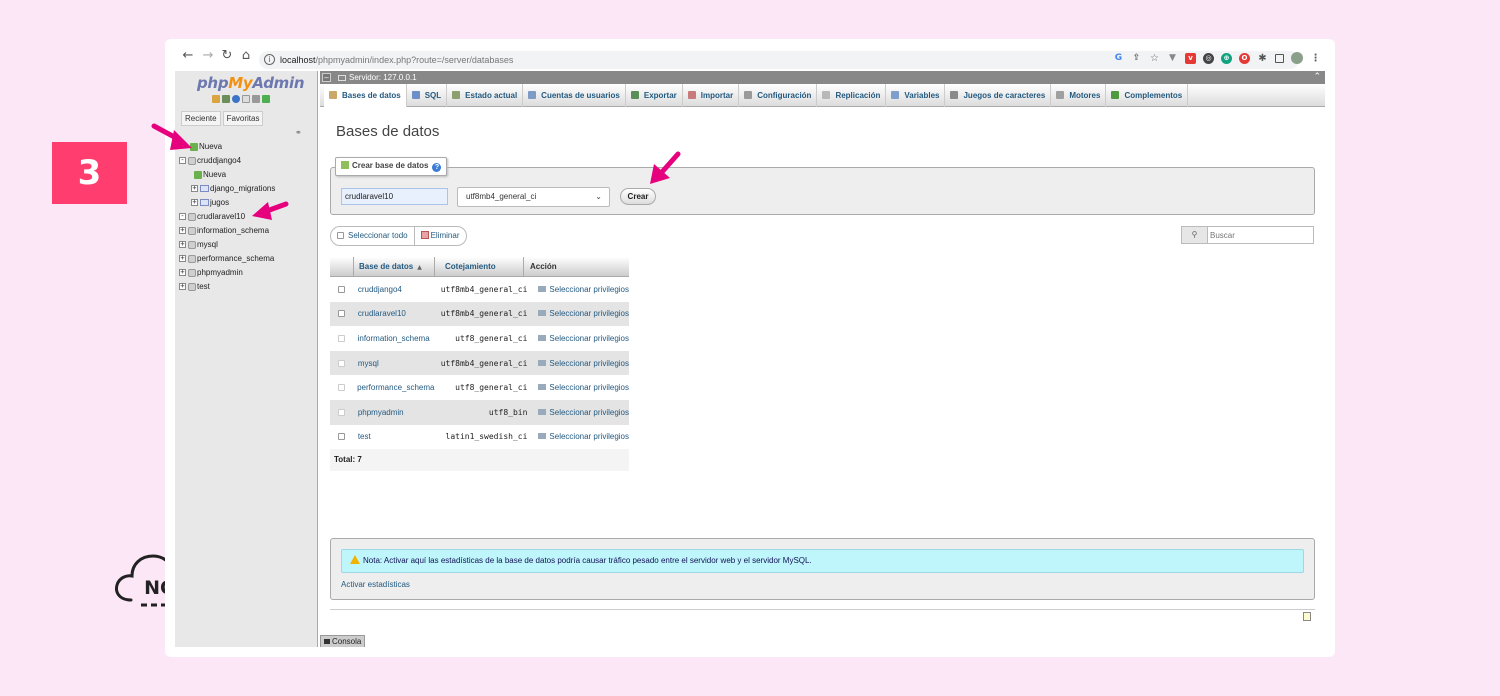 Image resolution: width=1500 pixels, height=696 pixels. What do you see at coordinates (439, 236) in the screenshot?
I see `delete-button: Eliminar` at bounding box center [439, 236].